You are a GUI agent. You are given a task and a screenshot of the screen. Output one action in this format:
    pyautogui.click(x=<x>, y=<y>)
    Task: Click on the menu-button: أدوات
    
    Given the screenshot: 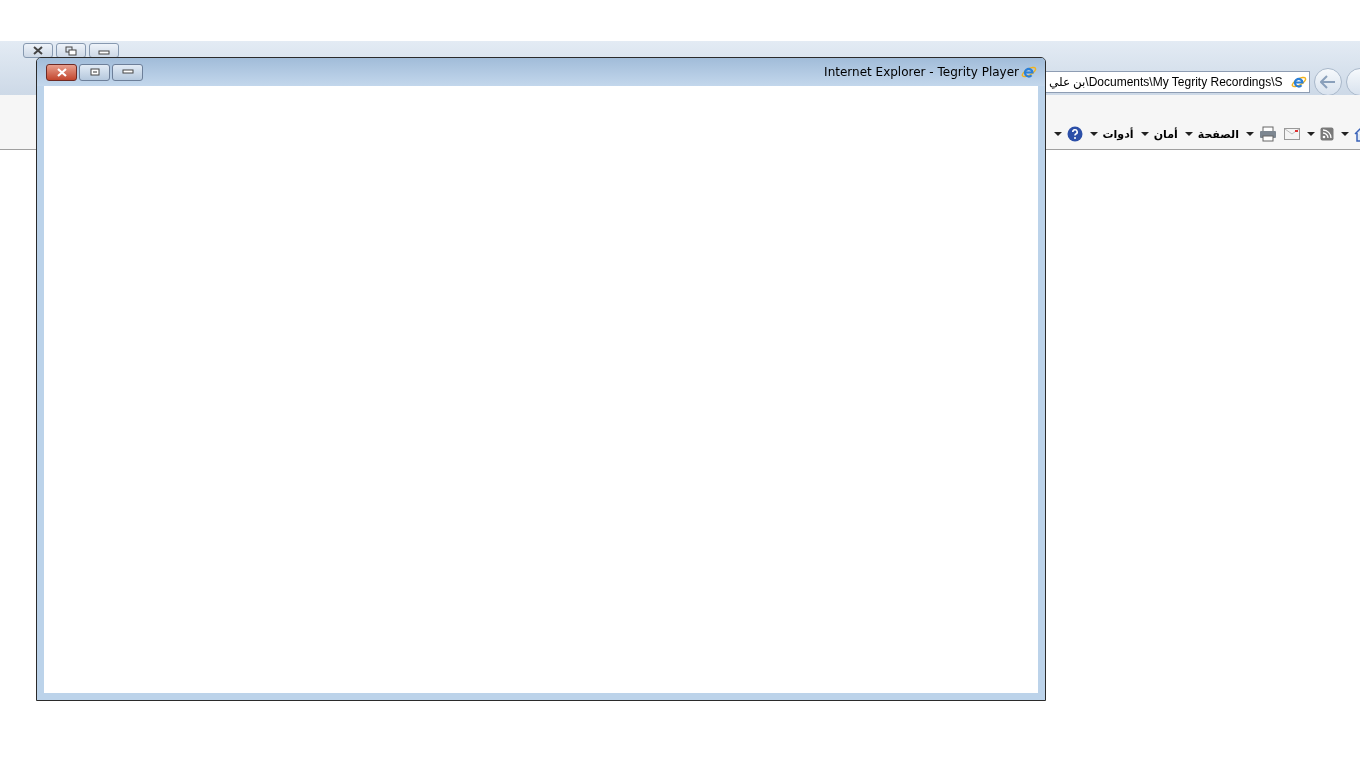 What is the action you would take?
    pyautogui.click(x=1111, y=134)
    